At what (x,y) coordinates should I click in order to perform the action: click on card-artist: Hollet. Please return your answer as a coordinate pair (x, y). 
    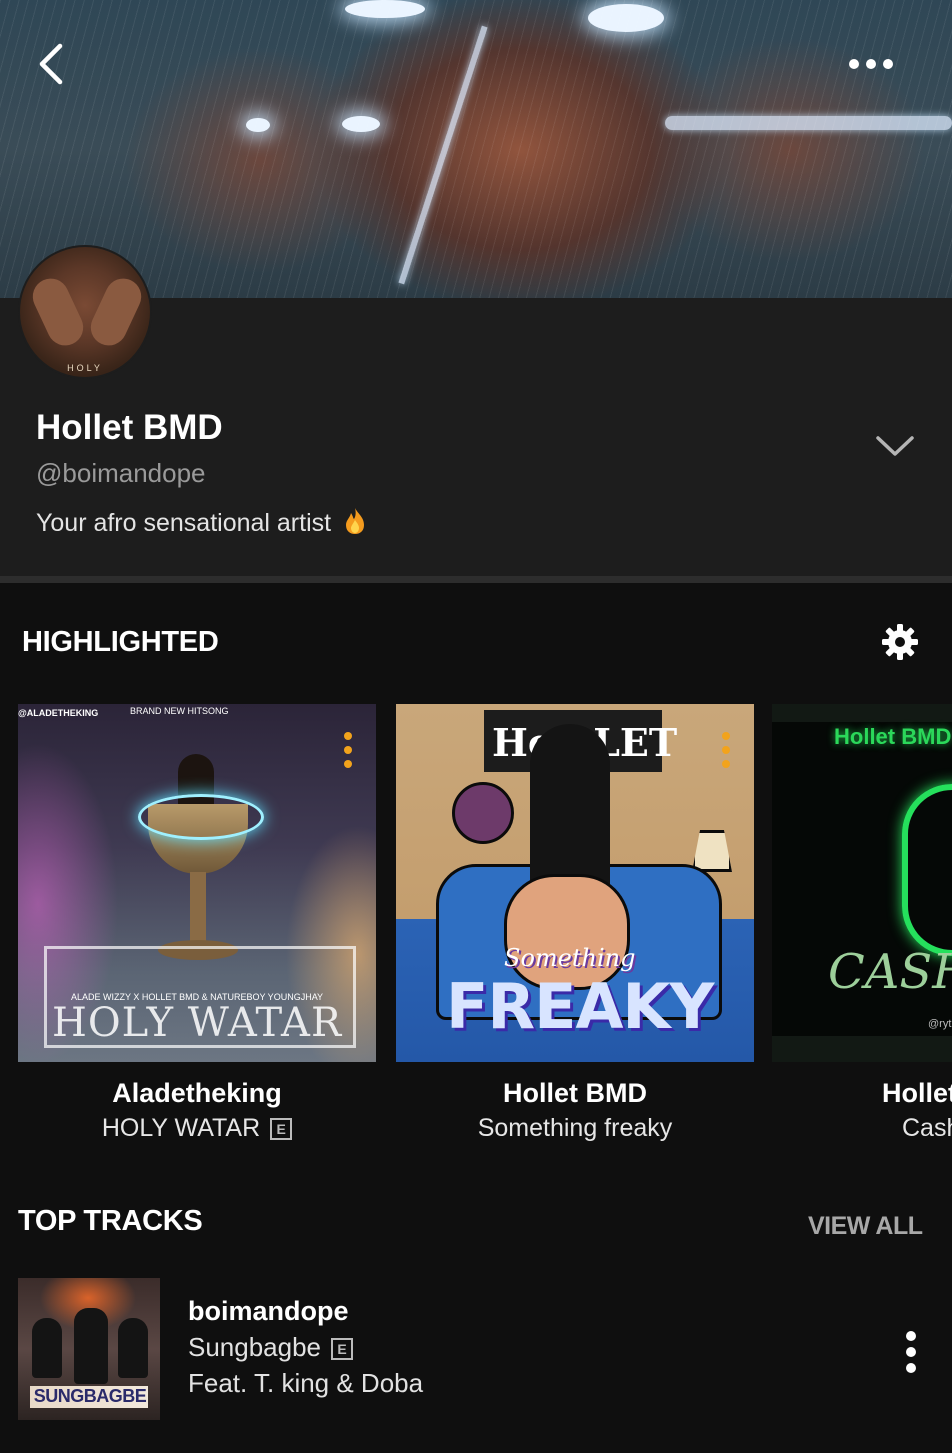
    Looking at the image, I should click on (917, 1093).